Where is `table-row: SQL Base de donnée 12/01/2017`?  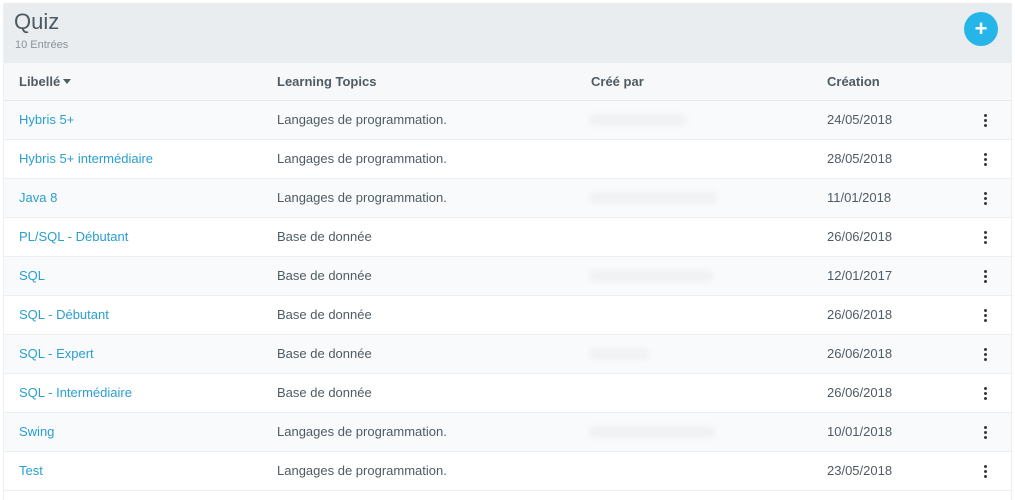 table-row: SQL Base de donnée 12/01/2017 is located at coordinates (507, 276).